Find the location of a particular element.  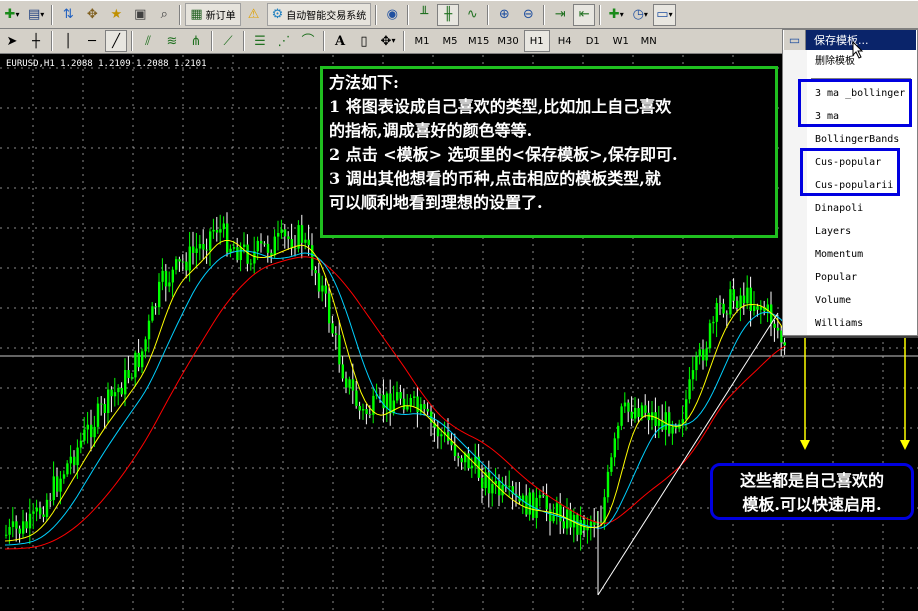

strategy-tester-button: ⌕ is located at coordinates (164, 15).